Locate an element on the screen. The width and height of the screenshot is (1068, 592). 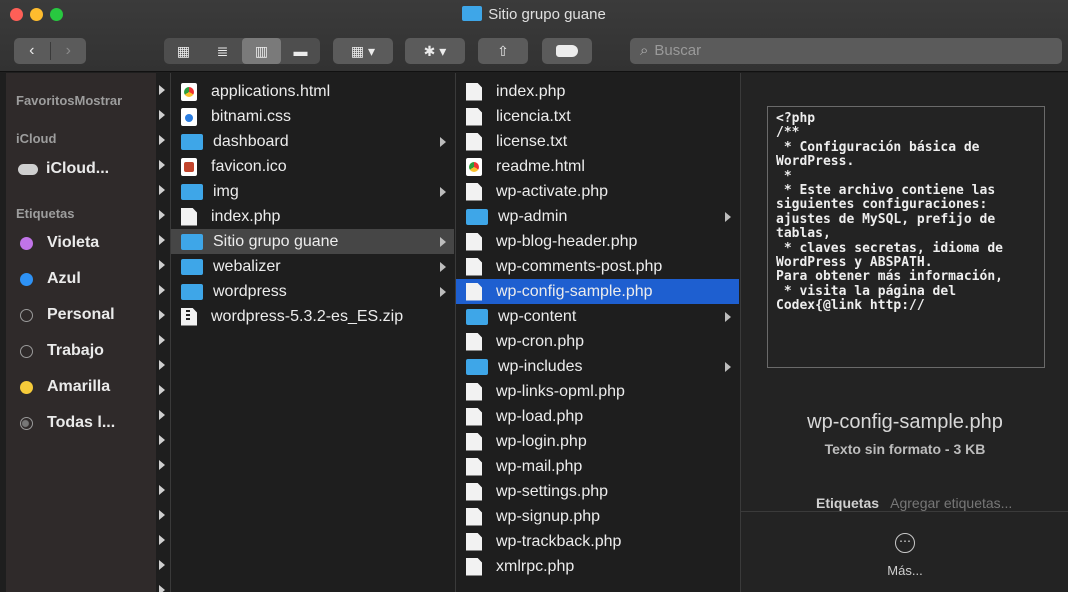
file-item: wp-settings.php is located at coordinates (597, 491).